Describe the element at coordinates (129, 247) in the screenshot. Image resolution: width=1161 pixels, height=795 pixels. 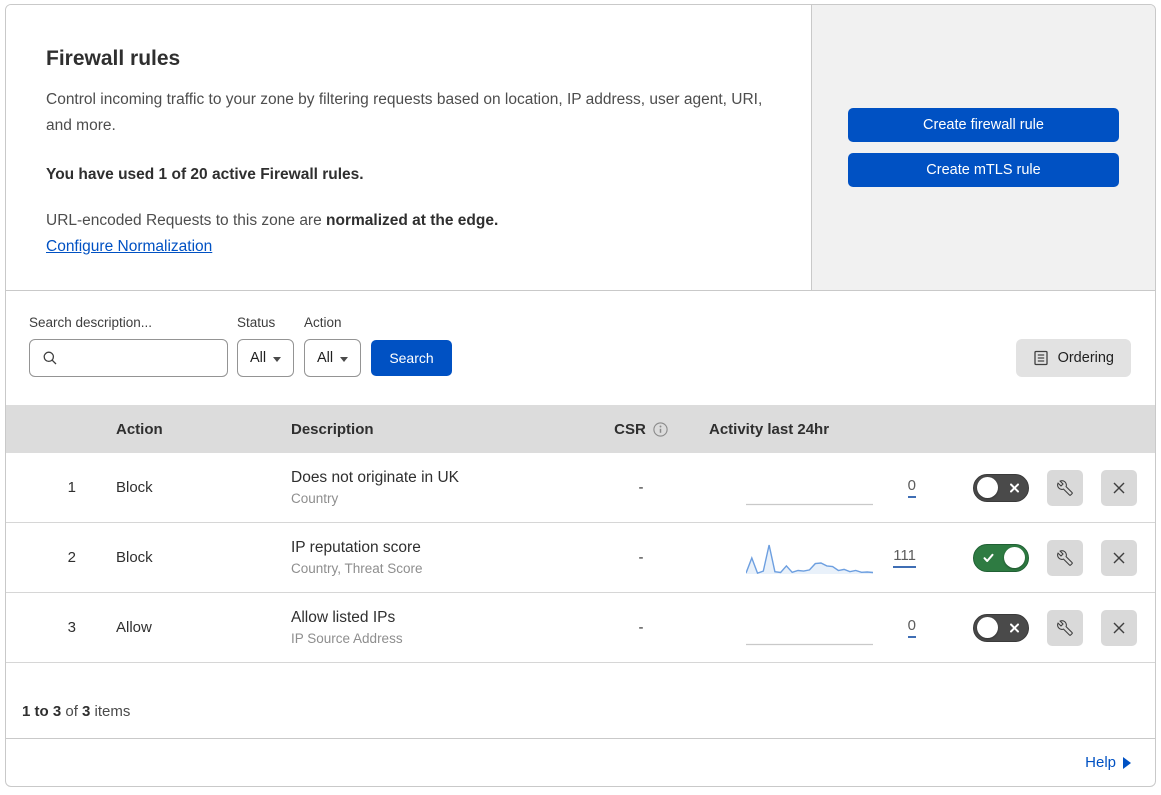
I see `configure-normalization-link: Configure Normalization` at that location.